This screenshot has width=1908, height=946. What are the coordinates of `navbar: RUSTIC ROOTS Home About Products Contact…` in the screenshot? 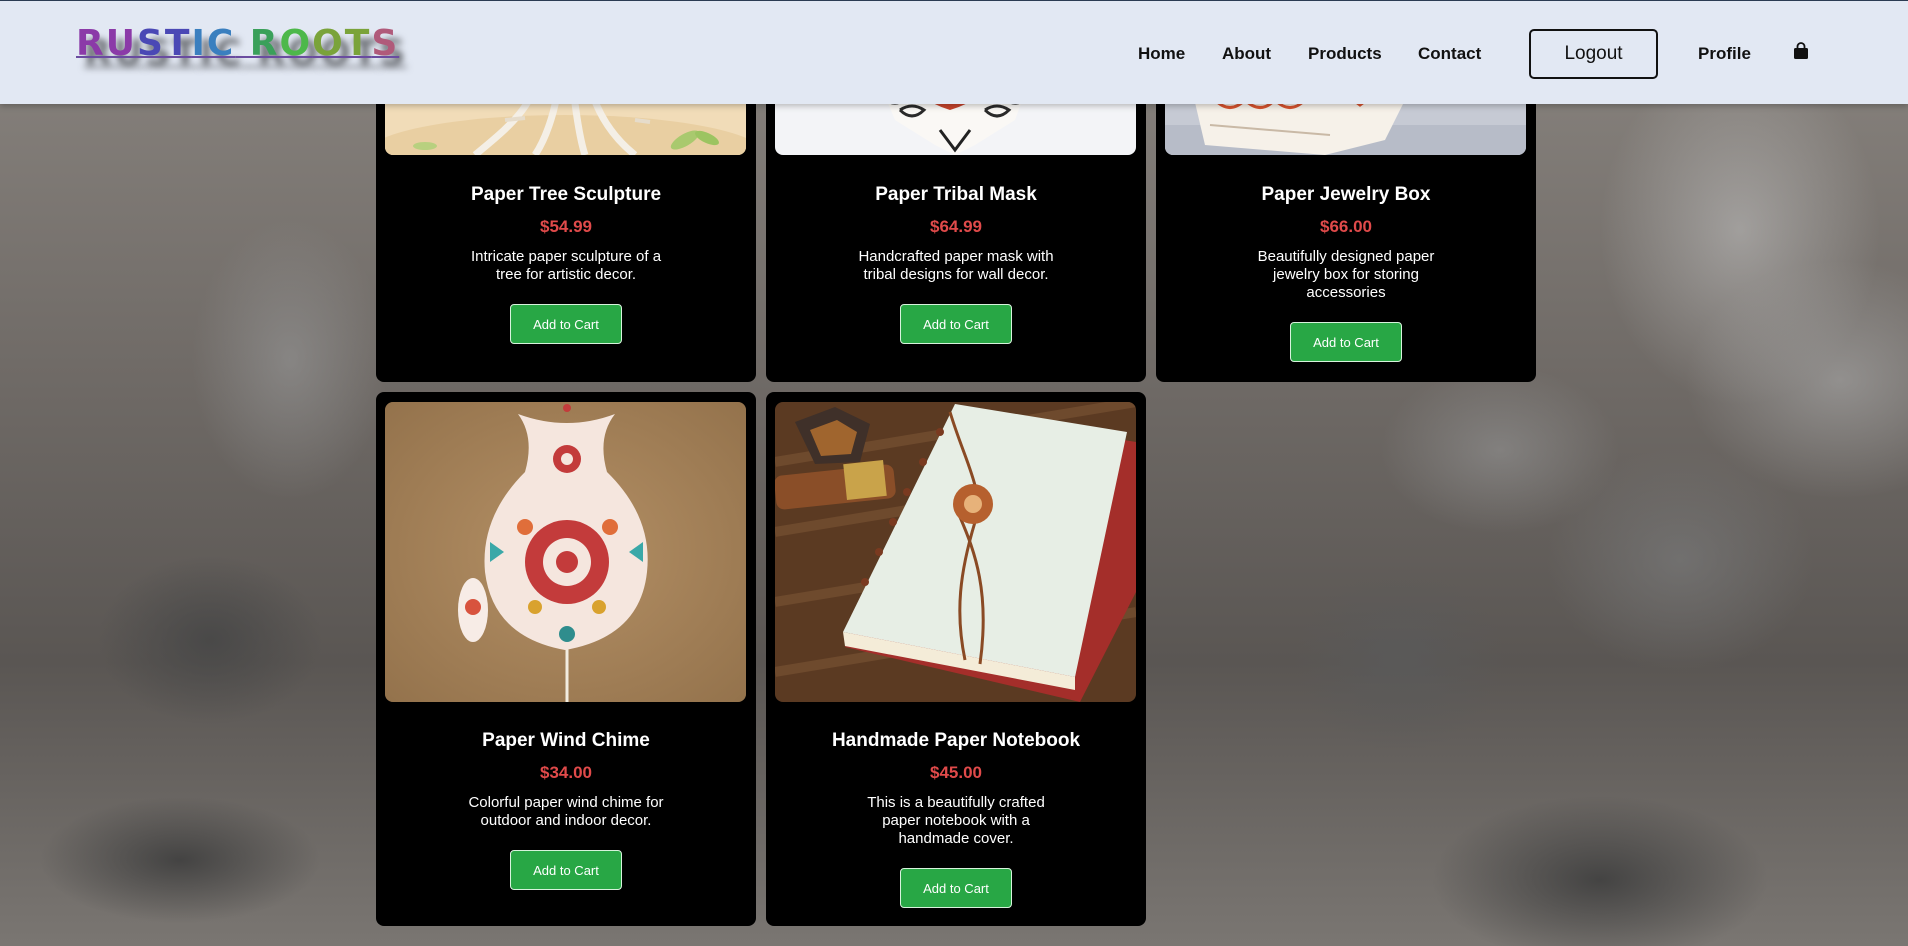 It's located at (954, 52).